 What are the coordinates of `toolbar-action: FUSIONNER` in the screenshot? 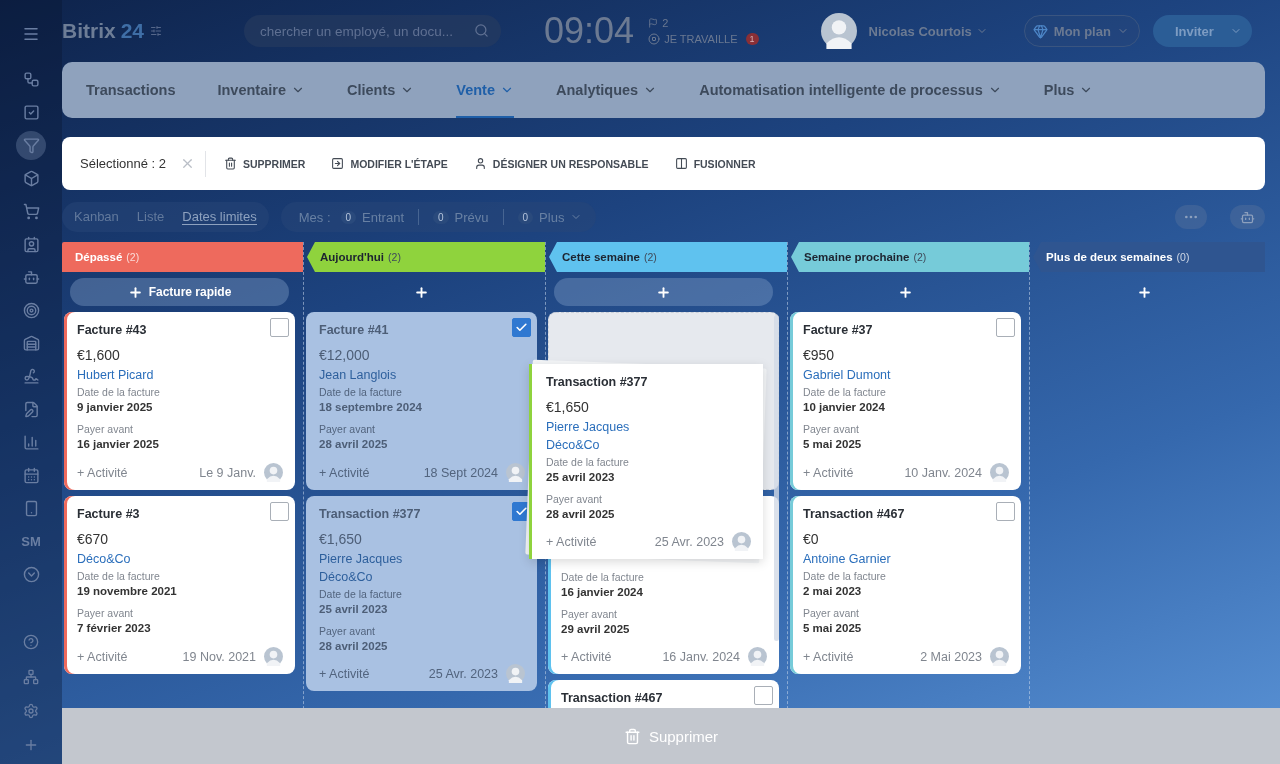 It's located at (715, 163).